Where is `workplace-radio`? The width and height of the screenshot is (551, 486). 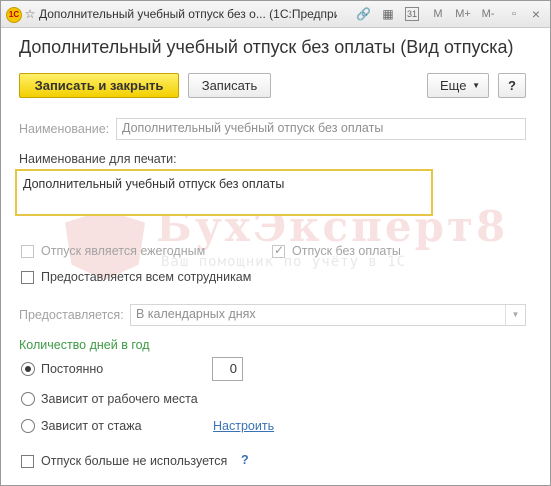
workplace-radio is located at coordinates (28, 399).